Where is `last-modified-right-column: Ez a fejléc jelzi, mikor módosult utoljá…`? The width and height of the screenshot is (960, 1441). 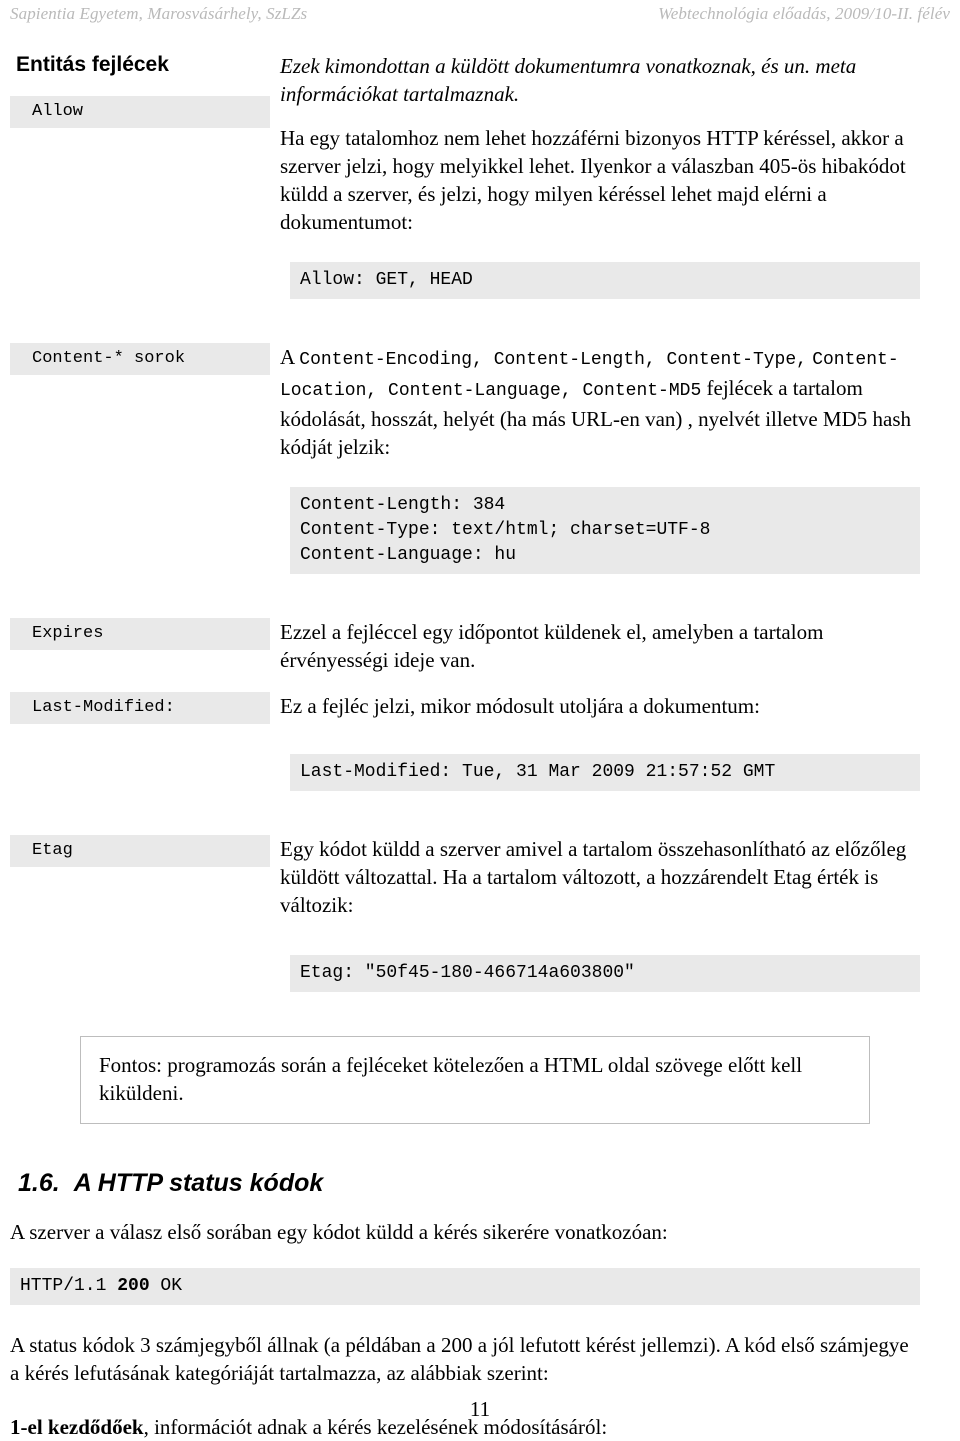
last-modified-right-column: Ez a fejléc jelzi, mikor módosult utoljá… is located at coordinates (620, 706).